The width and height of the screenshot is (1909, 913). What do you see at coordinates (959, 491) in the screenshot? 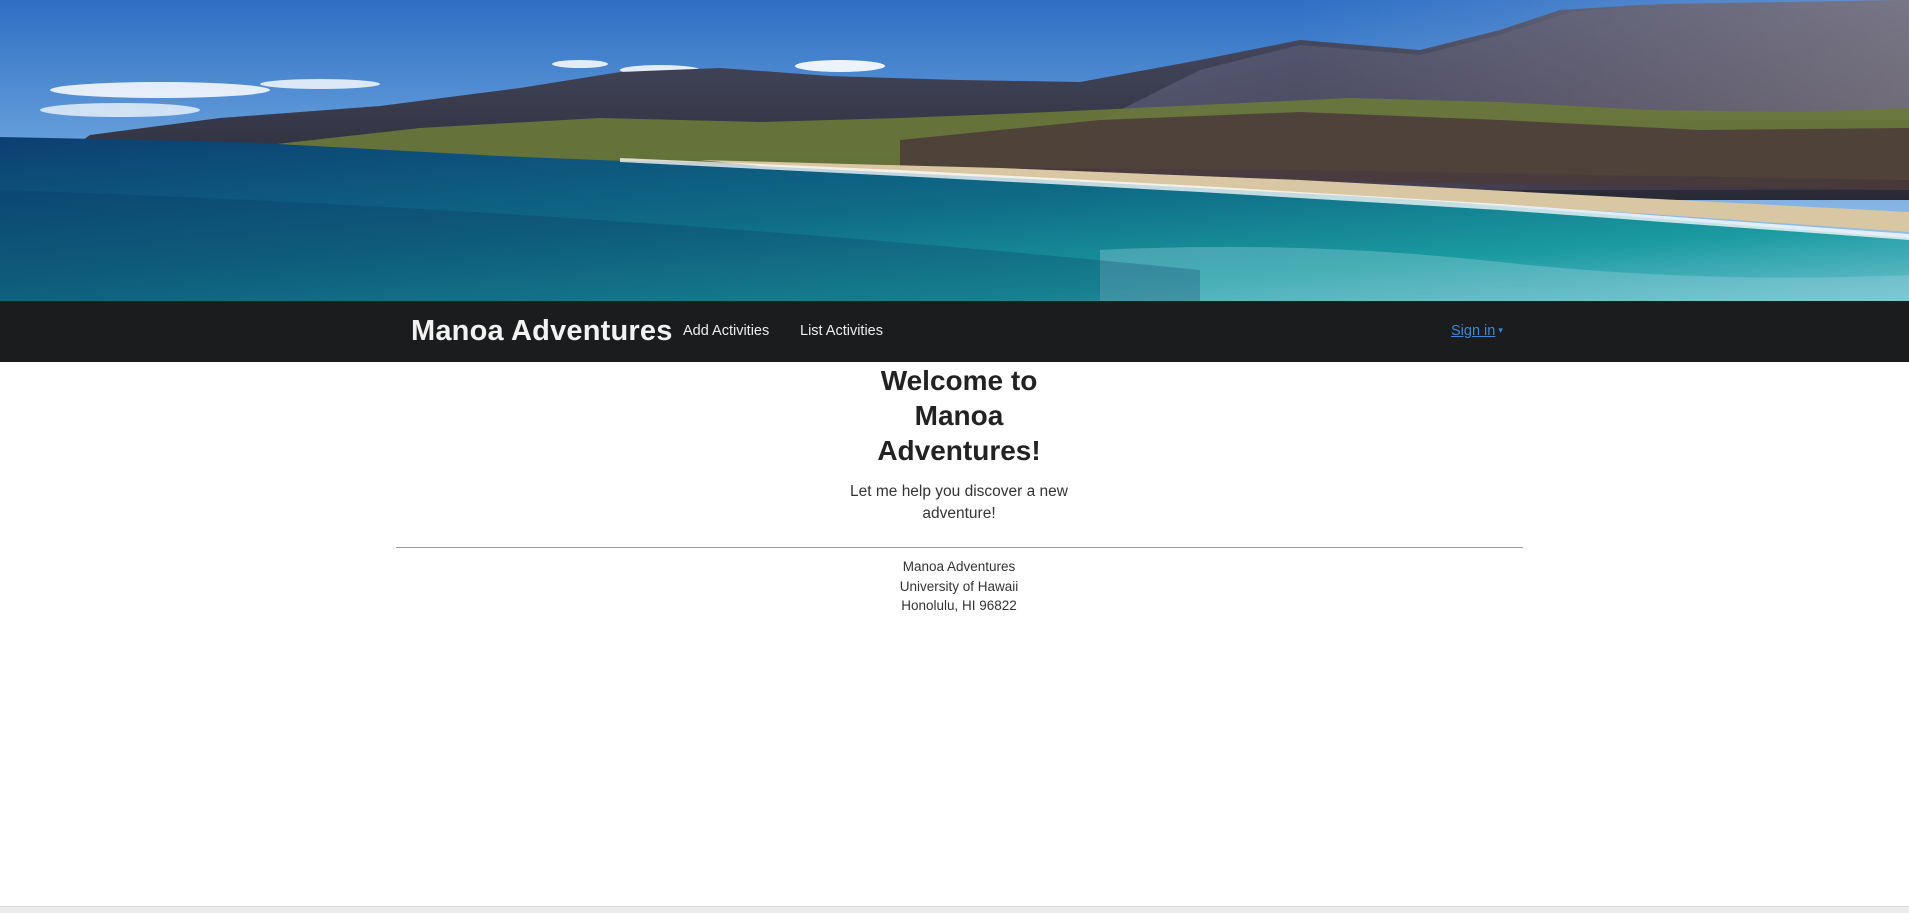
I see `tagline-line: Let me help you discover a new` at bounding box center [959, 491].